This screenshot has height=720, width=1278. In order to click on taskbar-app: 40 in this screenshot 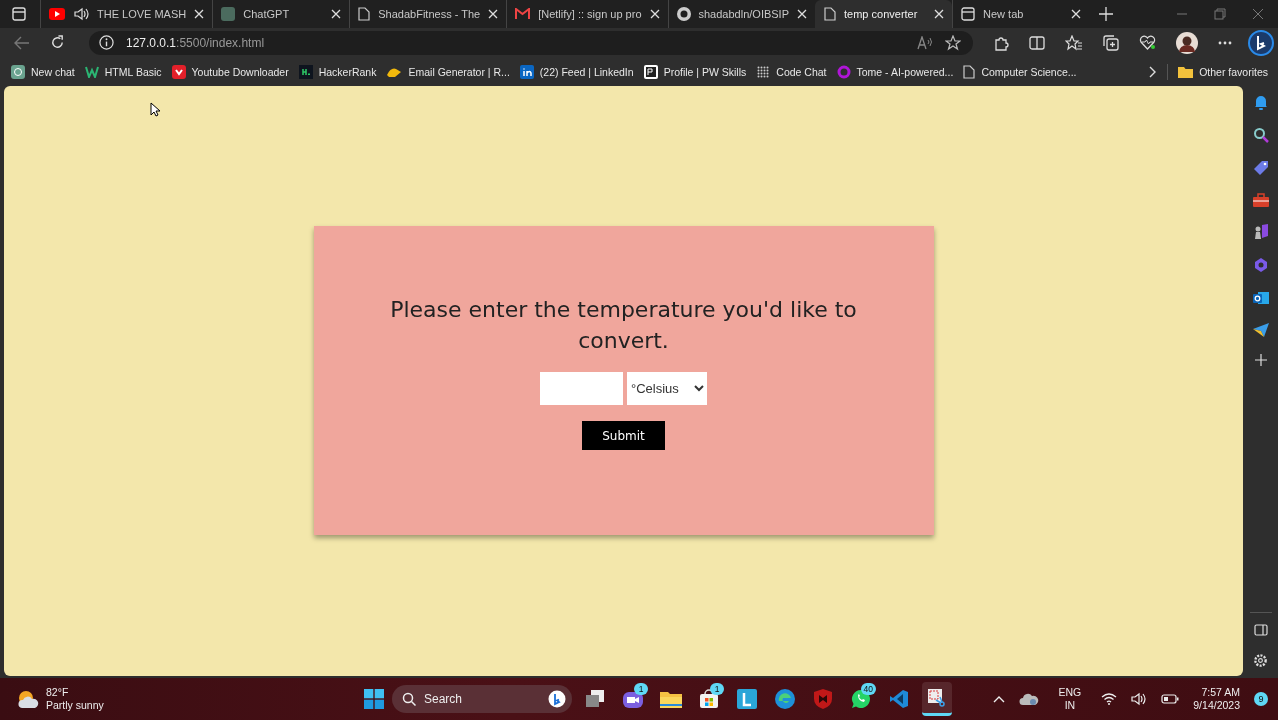, I will do `click(861, 699)`.